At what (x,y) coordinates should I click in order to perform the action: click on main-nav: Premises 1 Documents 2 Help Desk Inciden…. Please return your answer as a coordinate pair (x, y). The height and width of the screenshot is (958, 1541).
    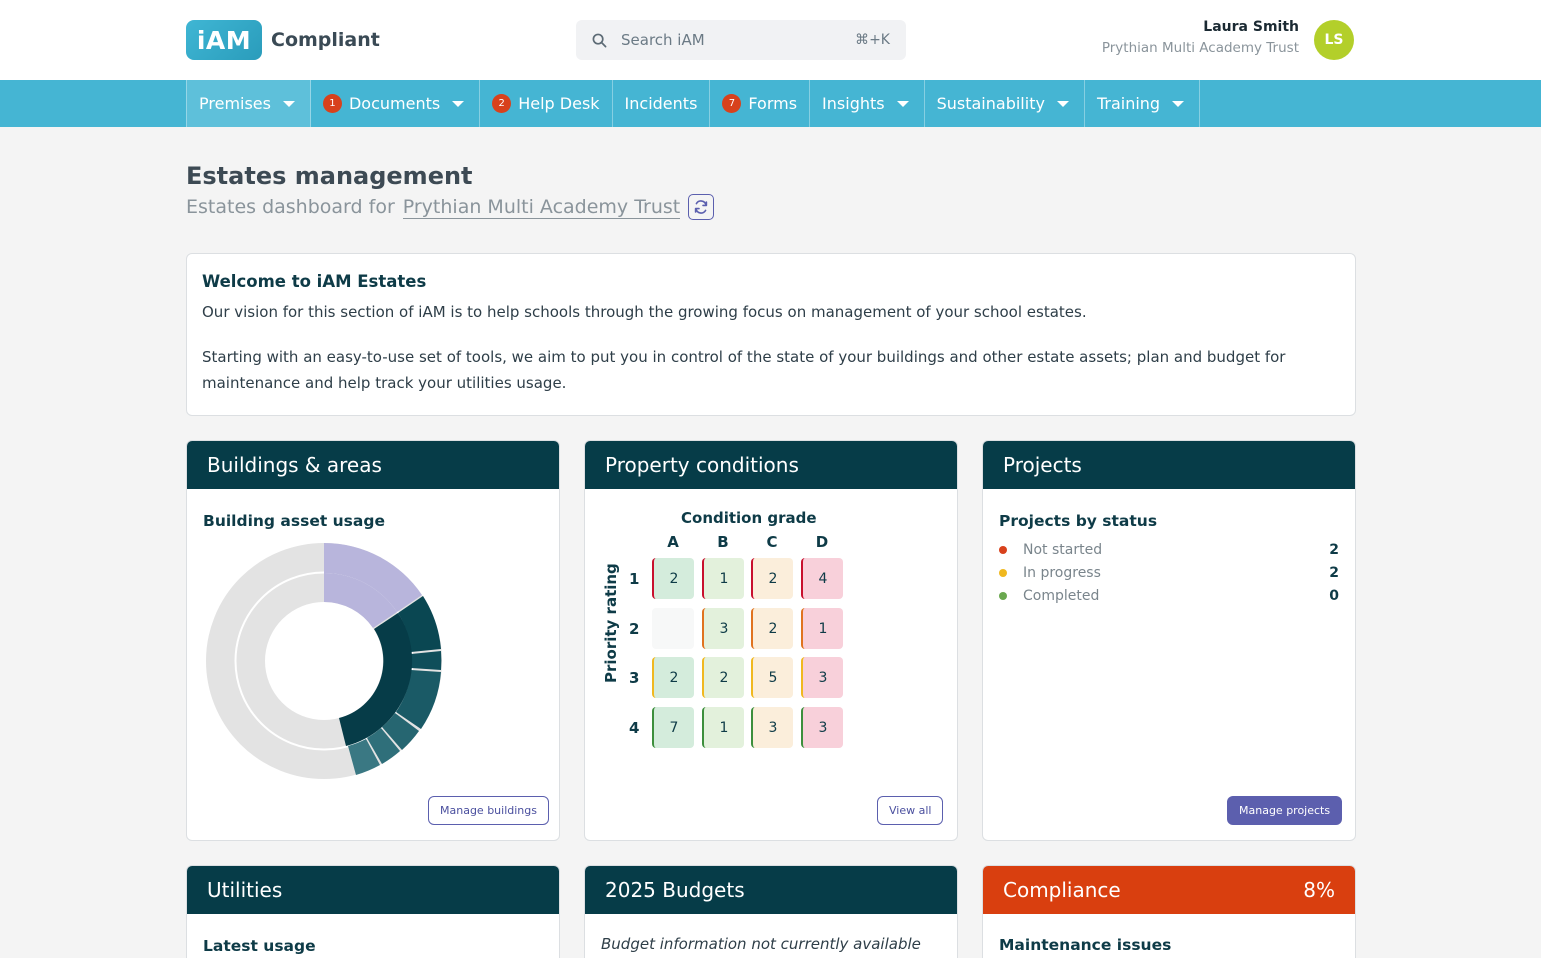
    Looking at the image, I should click on (770, 103).